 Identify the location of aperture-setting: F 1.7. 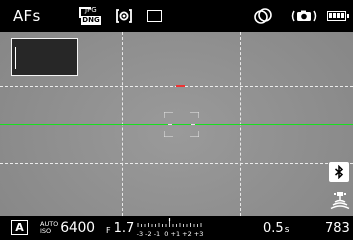
(120, 228).